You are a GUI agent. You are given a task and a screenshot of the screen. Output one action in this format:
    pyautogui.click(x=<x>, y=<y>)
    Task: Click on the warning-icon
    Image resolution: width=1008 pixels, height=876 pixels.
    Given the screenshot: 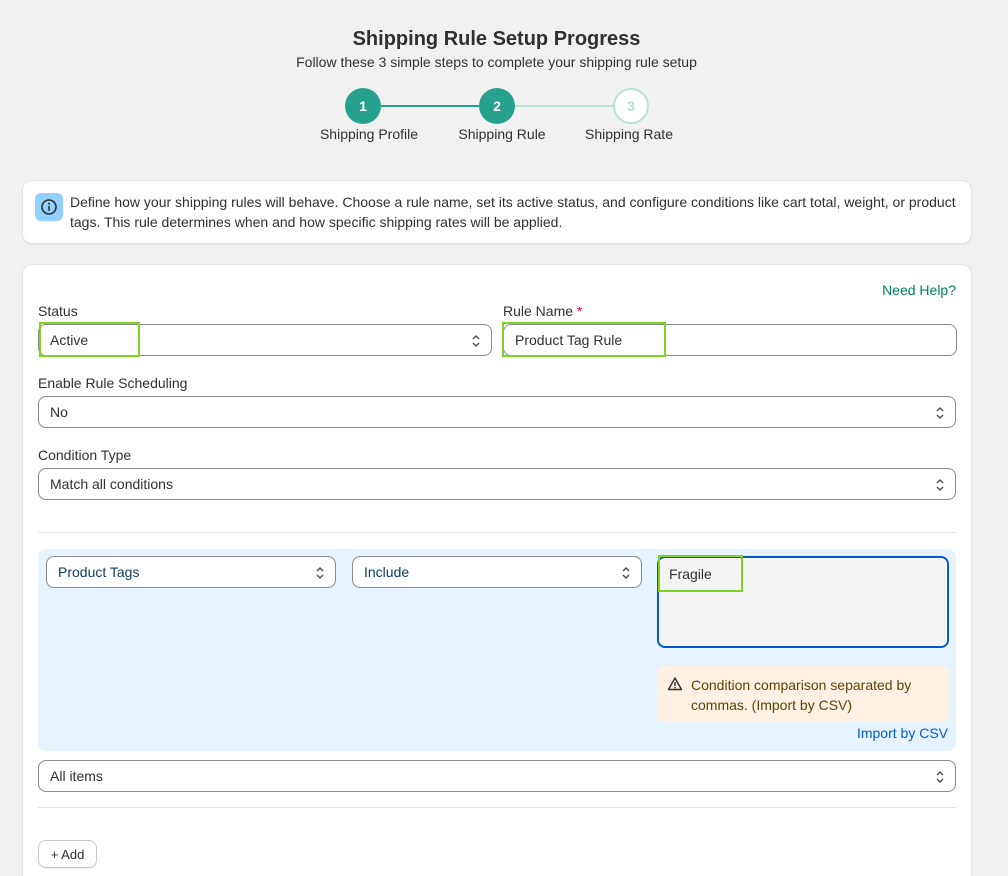 What is the action you would take?
    pyautogui.click(x=675, y=684)
    